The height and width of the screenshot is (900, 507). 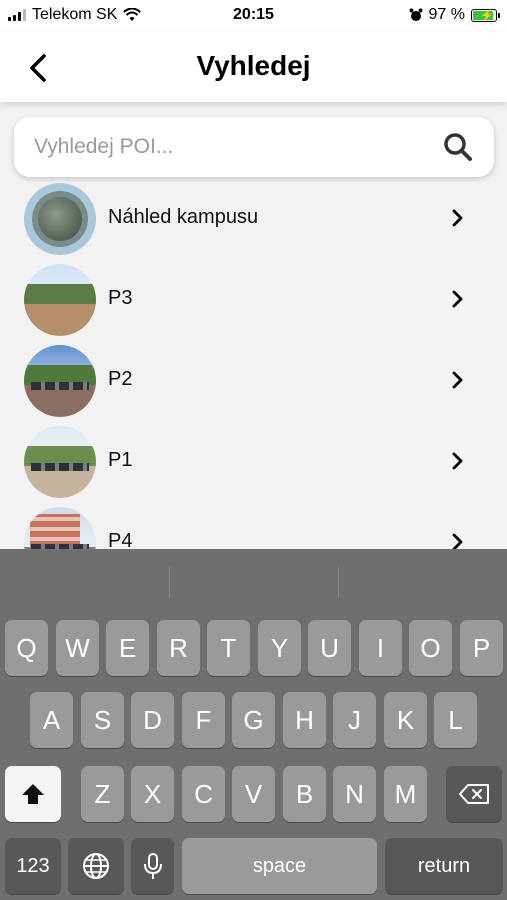 I want to click on status-bar: Telekom SK 20:15 97 % ⚡, so click(x=253, y=16).